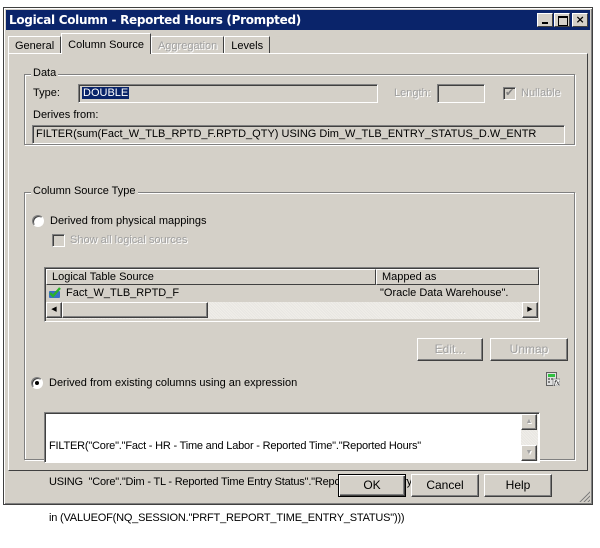  I want to click on derives-from-label: Derives from:, so click(66, 115).